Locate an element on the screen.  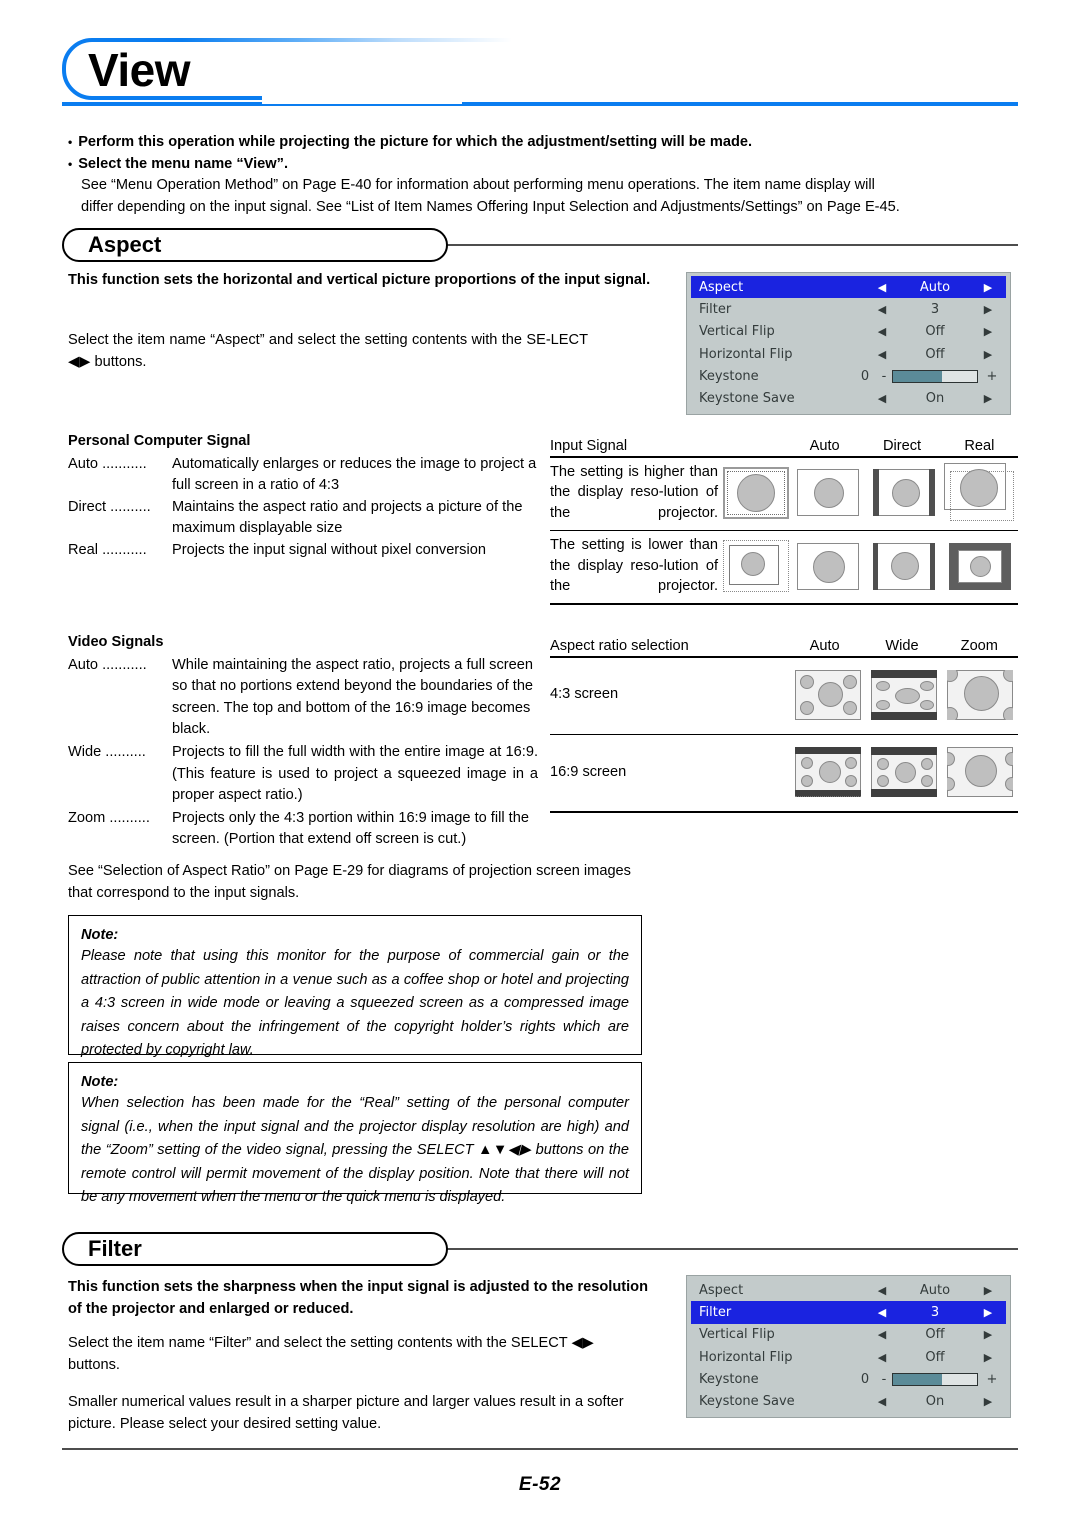
table-header-label: Input Signal is located at coordinates (589, 446).